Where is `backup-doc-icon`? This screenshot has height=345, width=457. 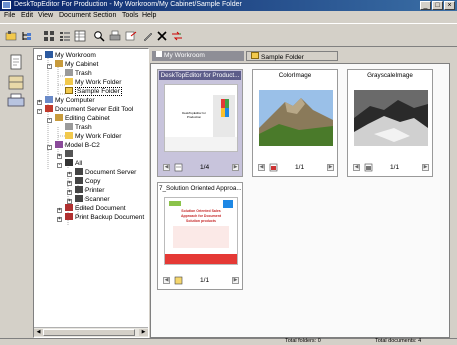 backup-doc-icon is located at coordinates (69, 216).